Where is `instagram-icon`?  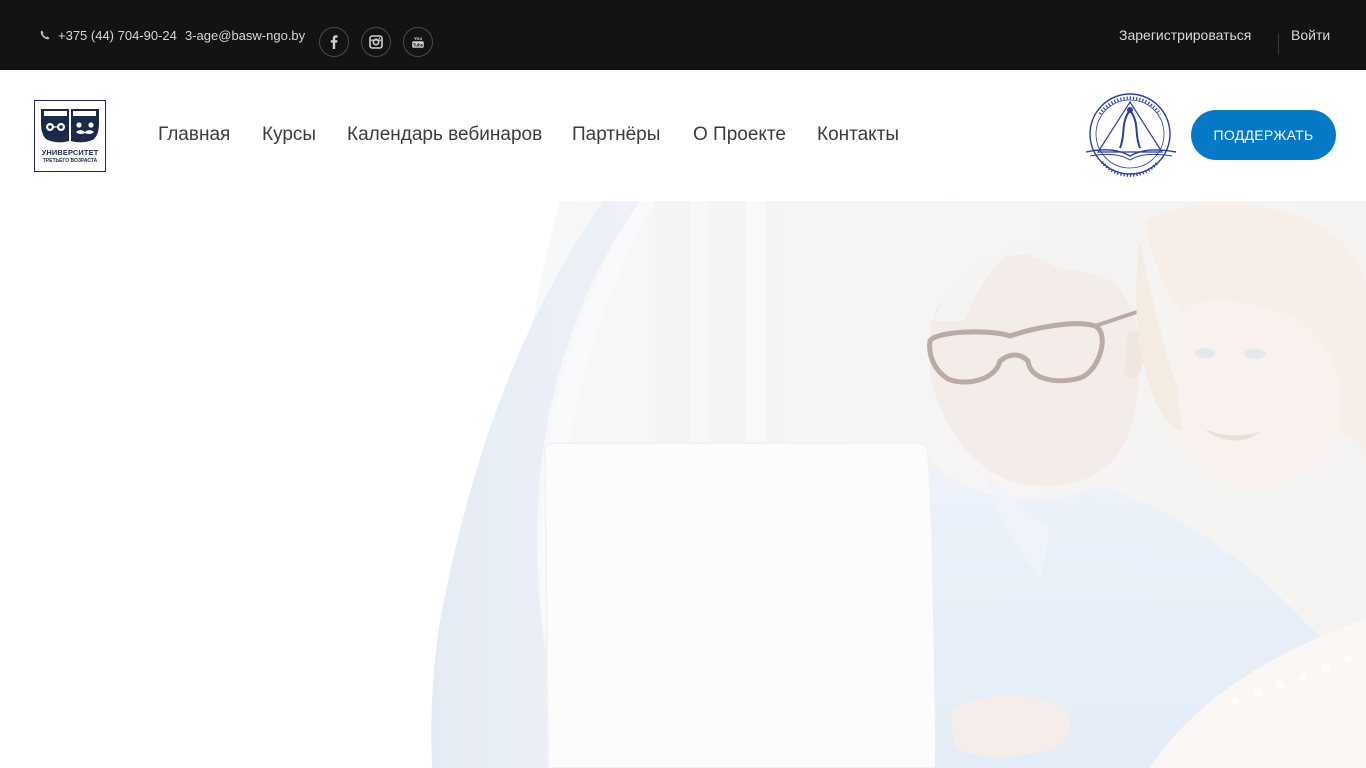 instagram-icon is located at coordinates (376, 42).